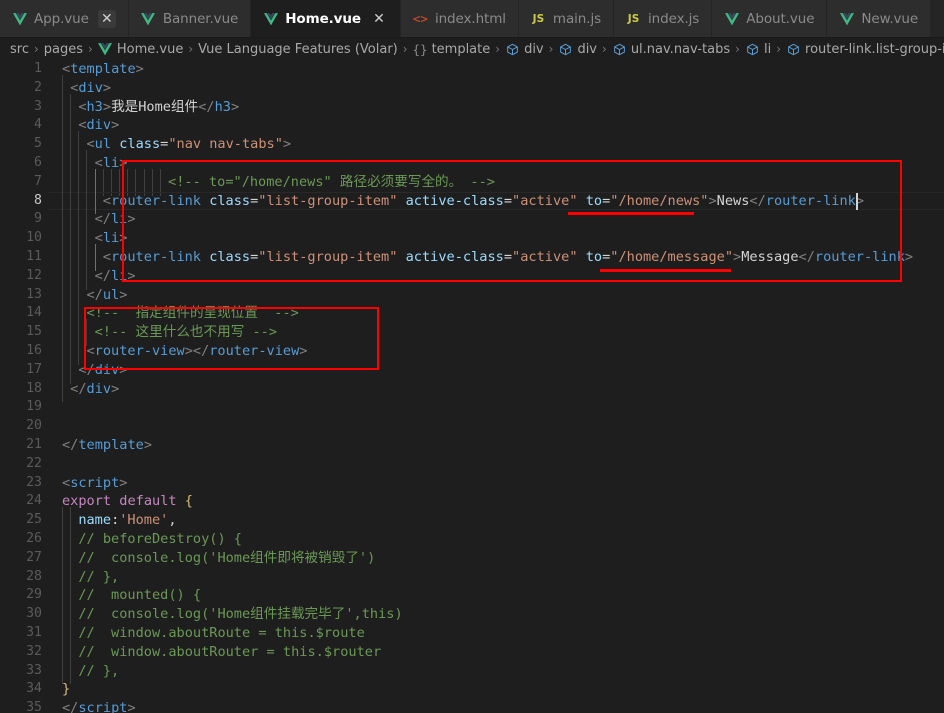 The height and width of the screenshot is (713, 944). Describe the element at coordinates (140, 49) in the screenshot. I see `breadcrumb-item: Home.vue` at that location.